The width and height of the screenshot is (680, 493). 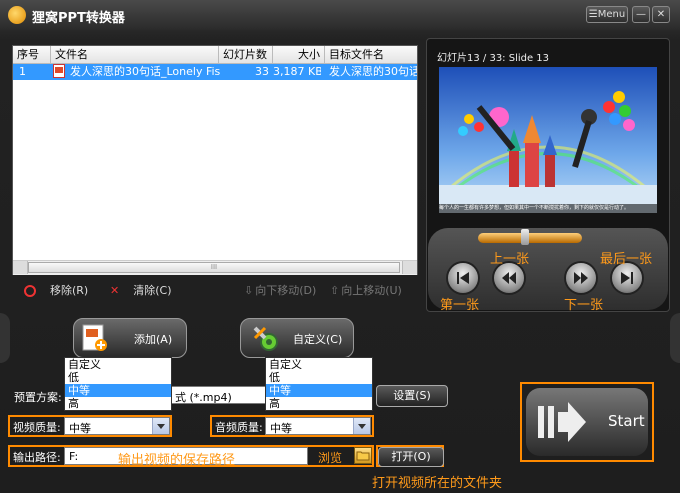 I want to click on rewind-icon, so click(x=509, y=278).